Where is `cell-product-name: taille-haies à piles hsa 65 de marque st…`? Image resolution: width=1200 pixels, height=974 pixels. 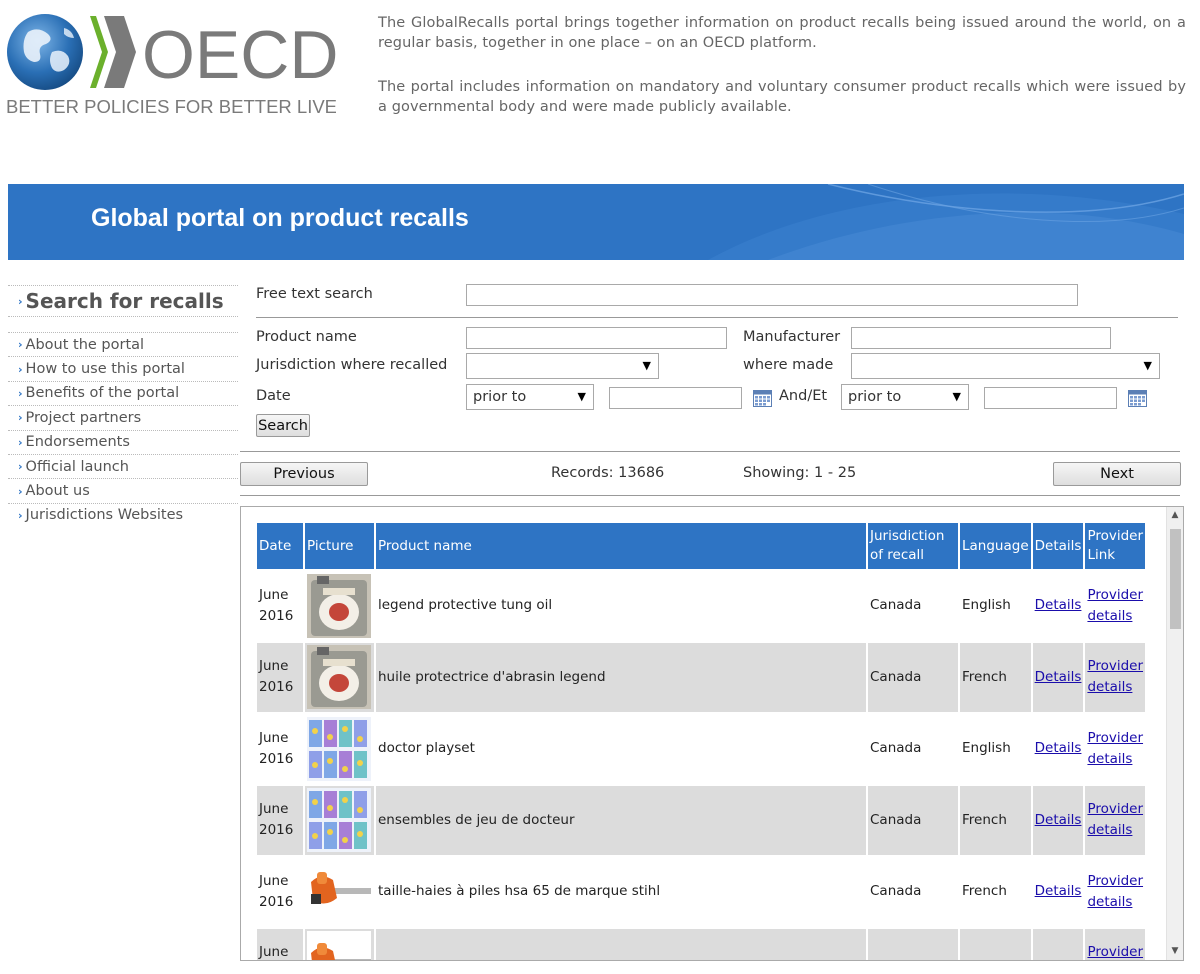 cell-product-name: taille-haies à piles hsa 65 de marque st… is located at coordinates (519, 891).